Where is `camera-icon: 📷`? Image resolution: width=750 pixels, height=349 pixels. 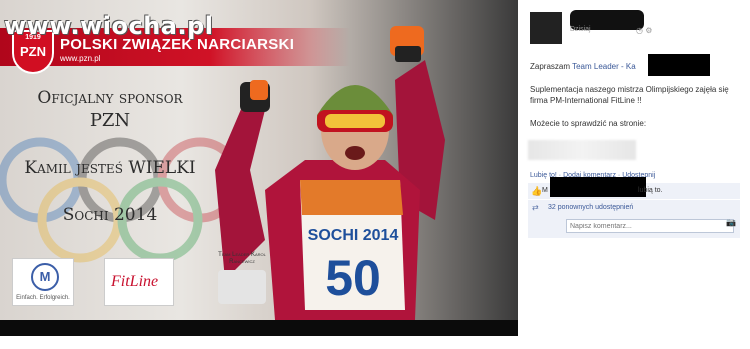 camera-icon: 📷 is located at coordinates (731, 222).